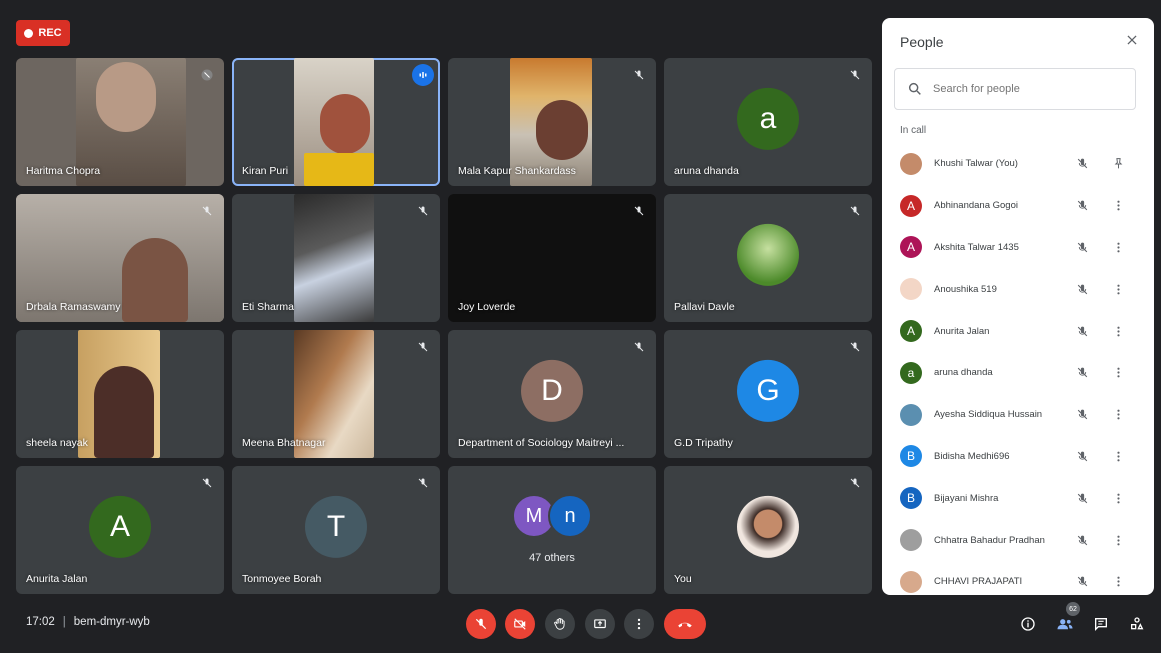 This screenshot has width=1161, height=653. I want to click on meeting-details-button, so click(1028, 624).